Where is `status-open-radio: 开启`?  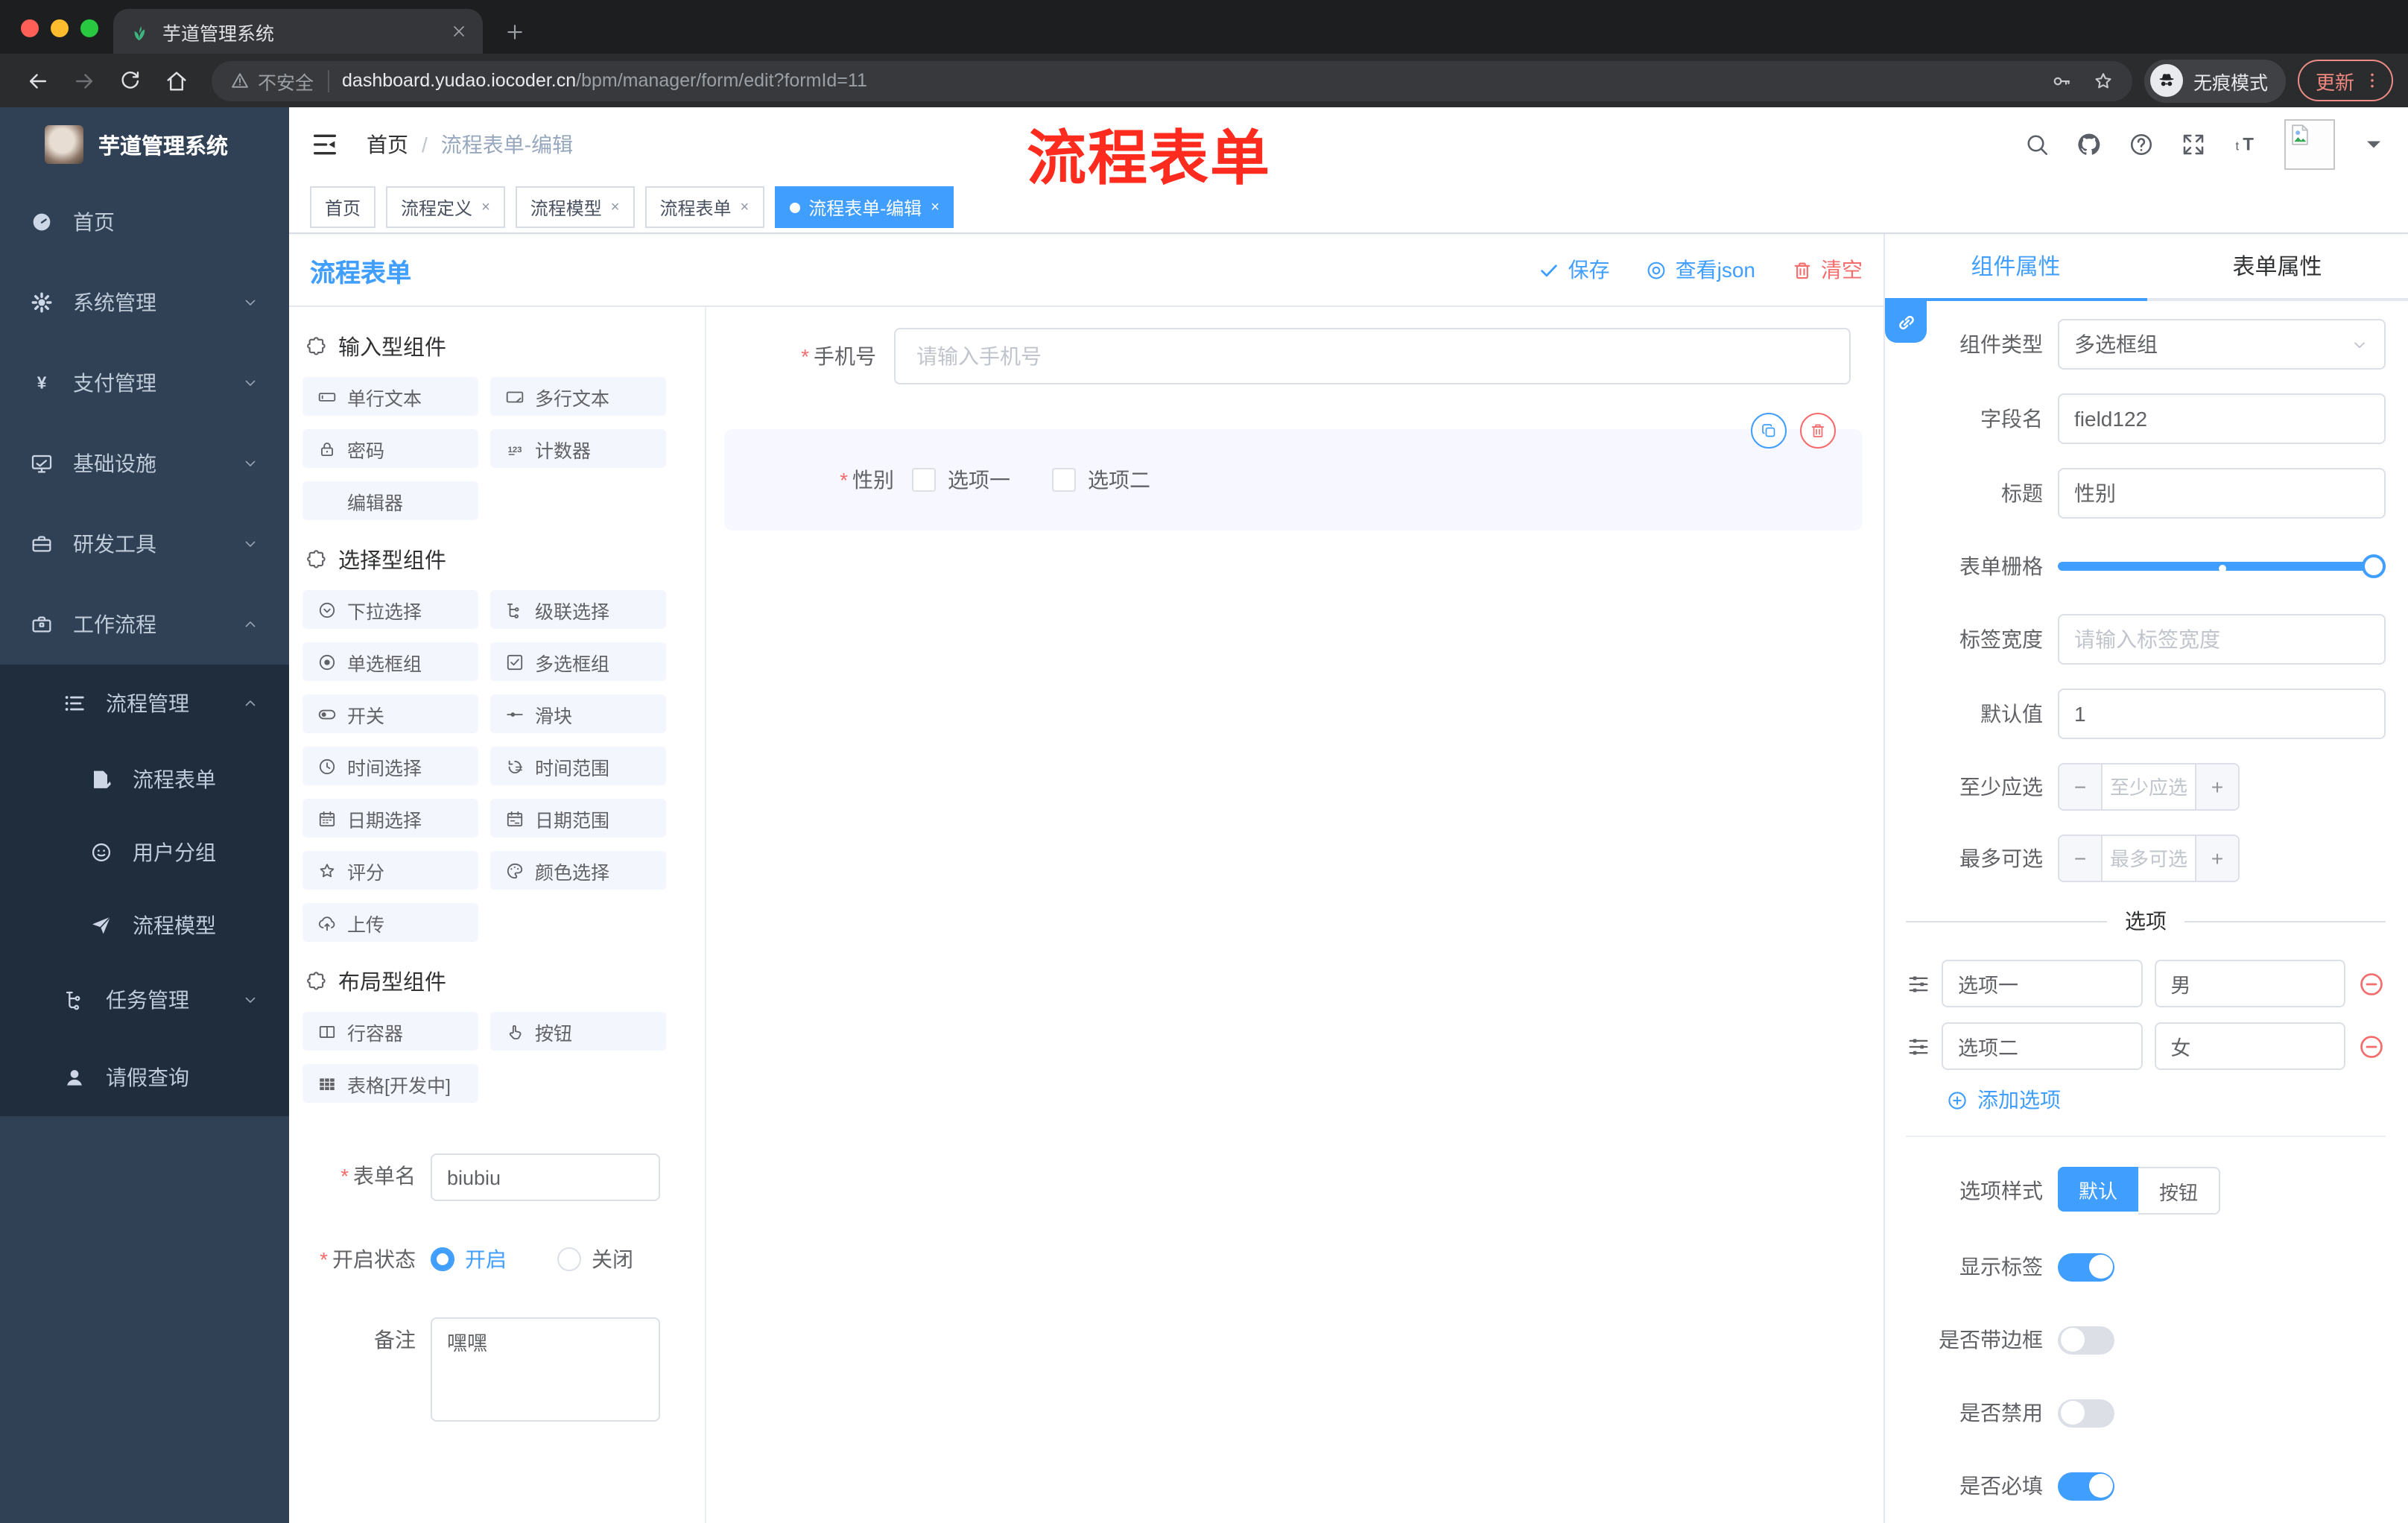
status-open-radio: 开启 is located at coordinates (469, 1259).